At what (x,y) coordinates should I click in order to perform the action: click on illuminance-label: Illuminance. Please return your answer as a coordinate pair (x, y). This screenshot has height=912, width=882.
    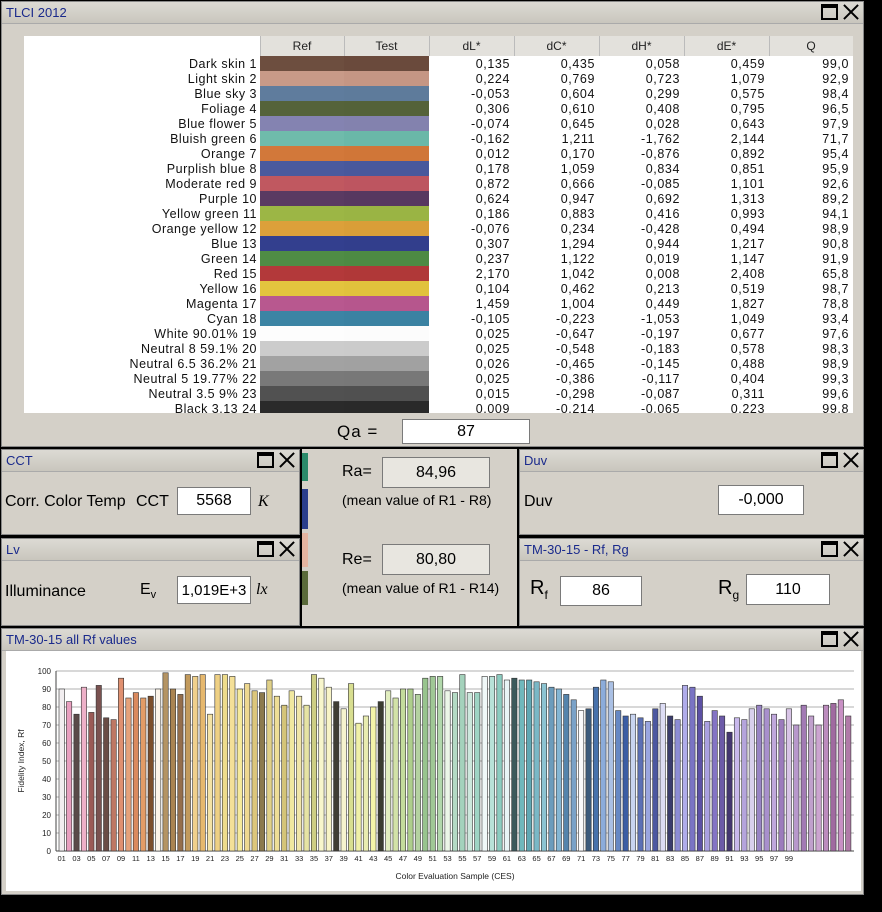
    Looking at the image, I should click on (45, 591).